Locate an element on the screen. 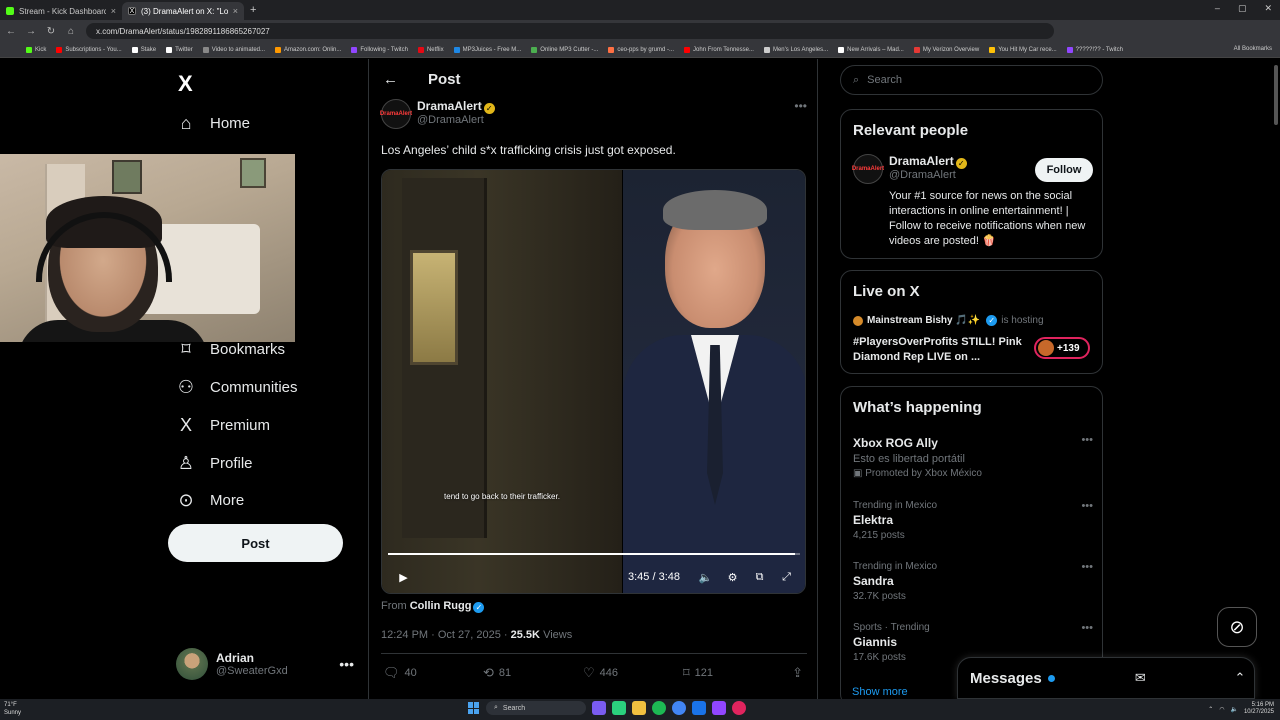 Image resolution: width=1280 pixels, height=720 pixels. video-progress-bar is located at coordinates (594, 554).